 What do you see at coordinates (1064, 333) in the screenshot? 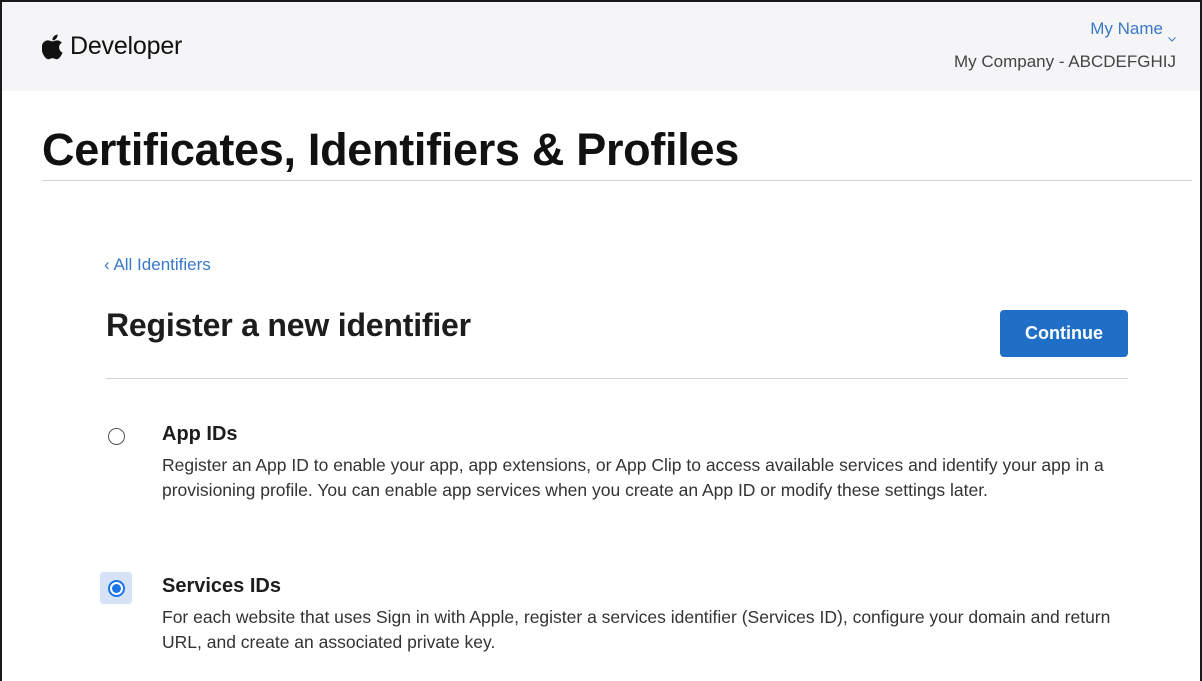
I see `continue-button: Continue` at bounding box center [1064, 333].